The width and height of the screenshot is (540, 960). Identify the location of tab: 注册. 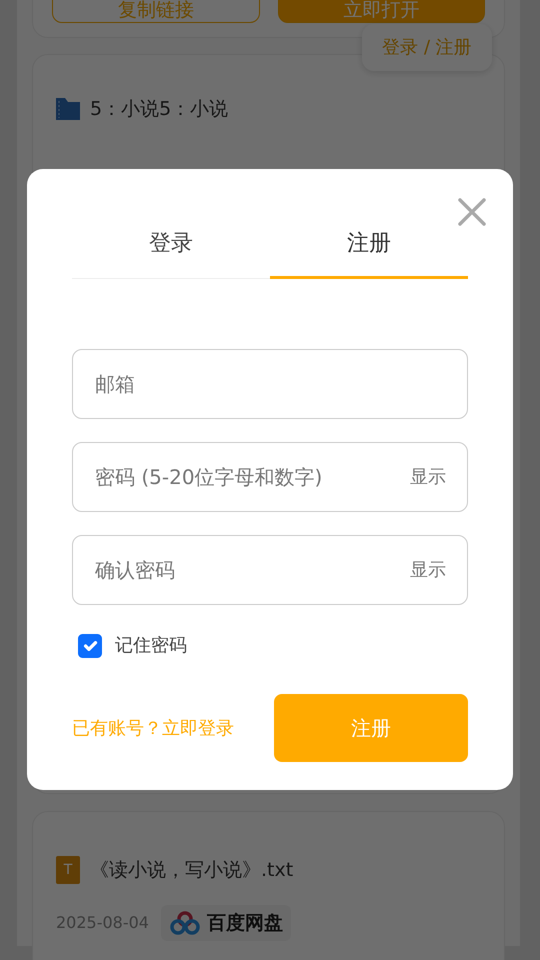
(369, 247).